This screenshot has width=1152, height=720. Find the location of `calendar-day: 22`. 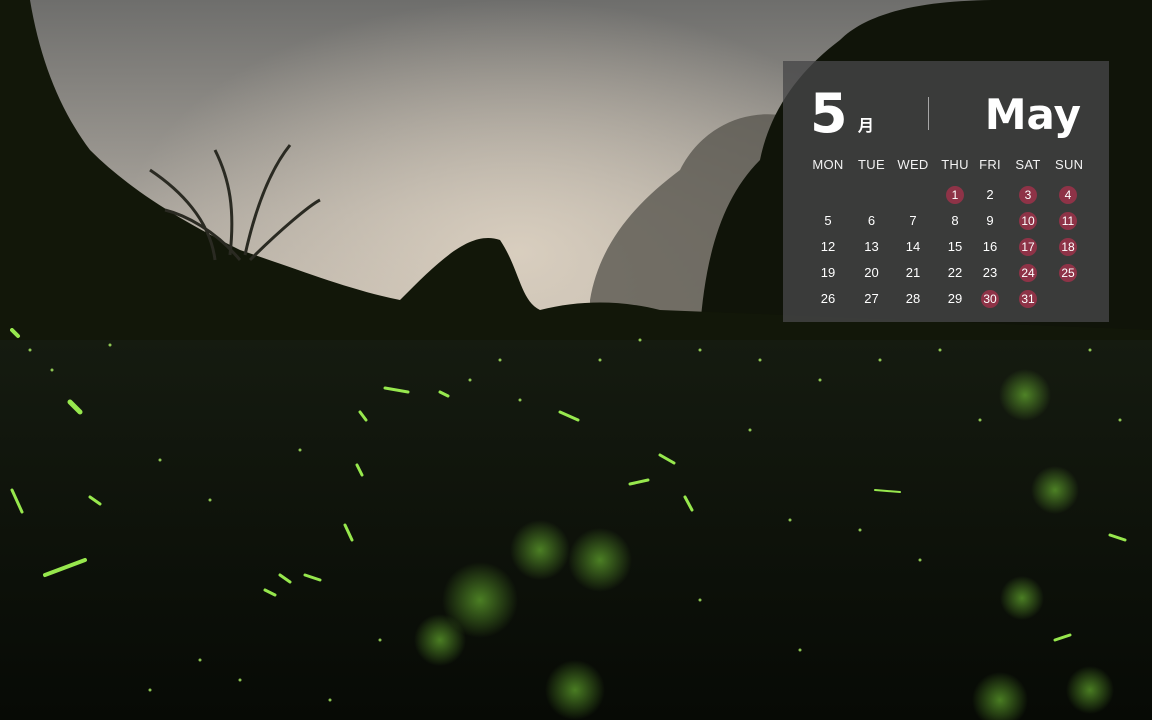

calendar-day: 22 is located at coordinates (955, 272).